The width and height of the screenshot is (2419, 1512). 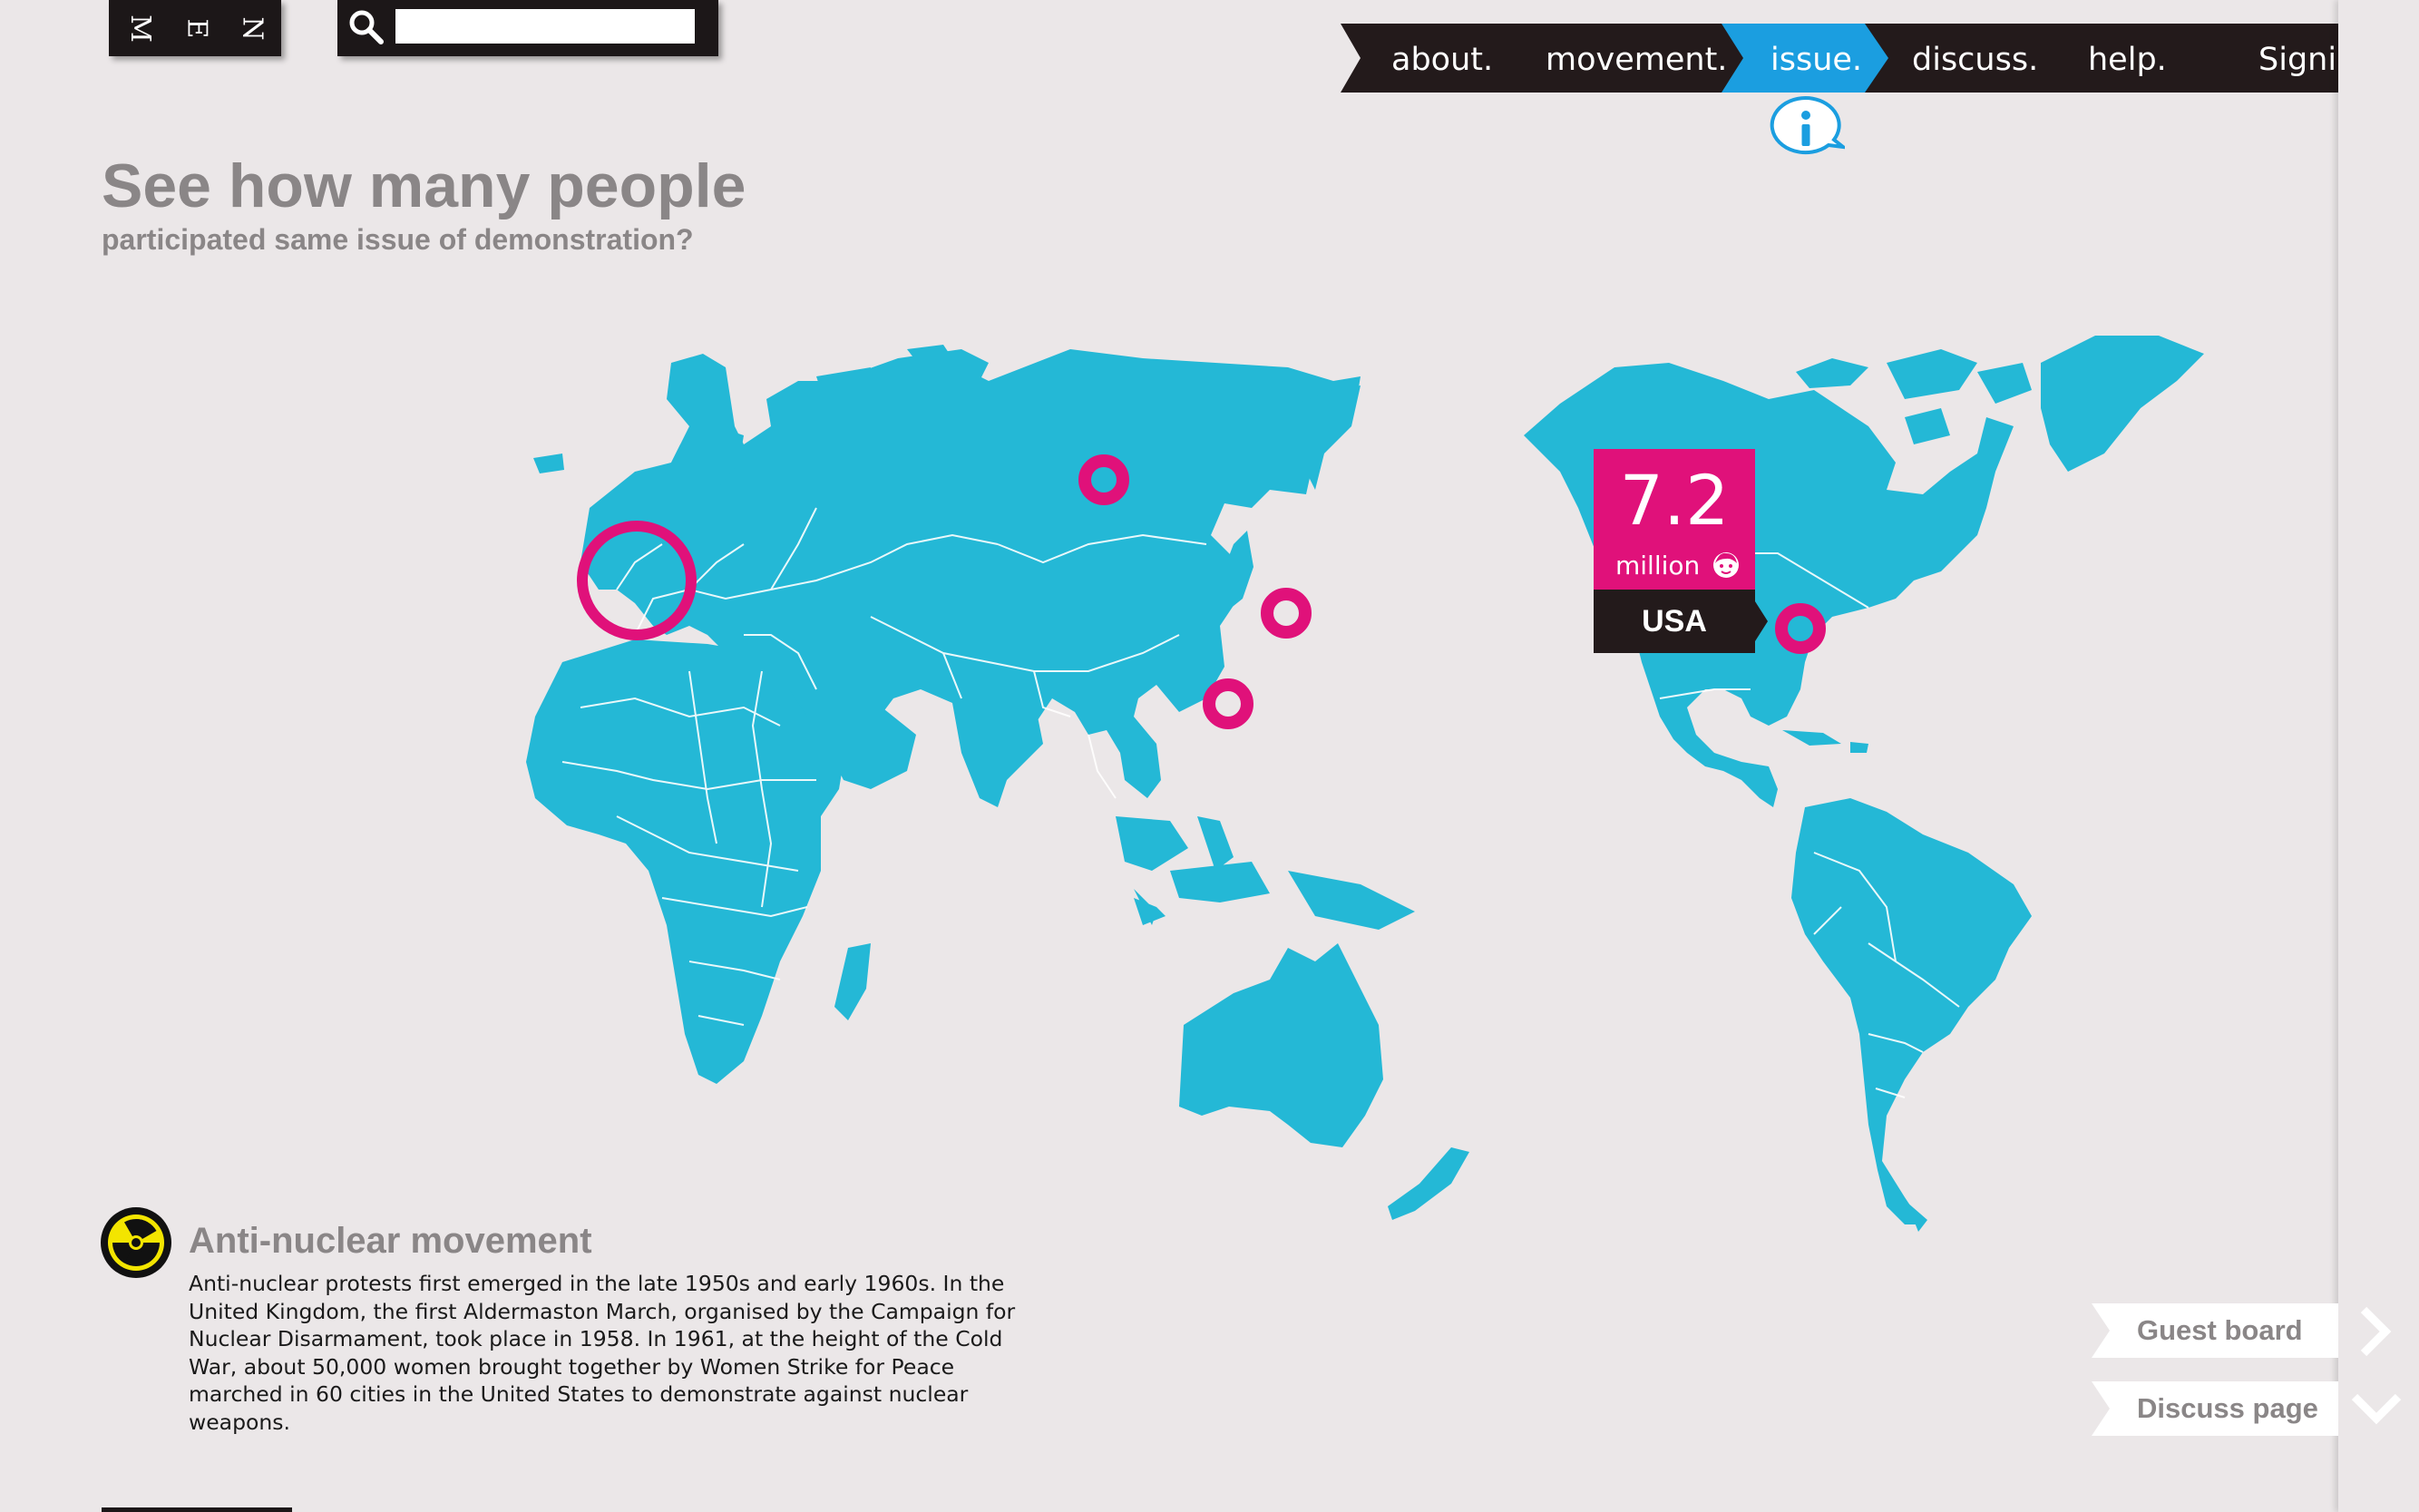 I want to click on stat-unit: million, so click(x=1678, y=565).